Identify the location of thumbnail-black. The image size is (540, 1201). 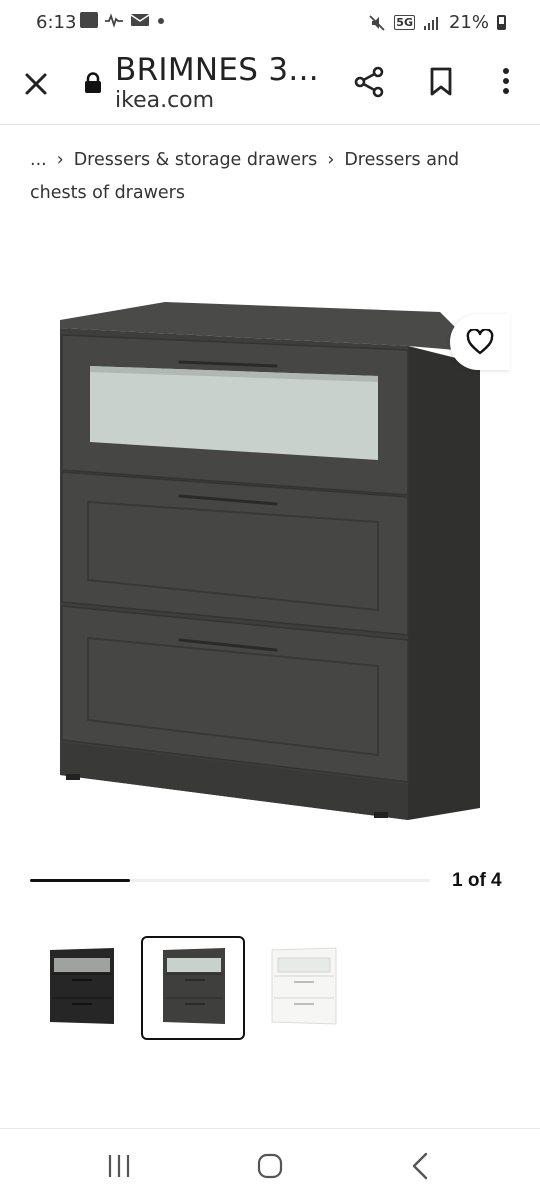
(88, 988).